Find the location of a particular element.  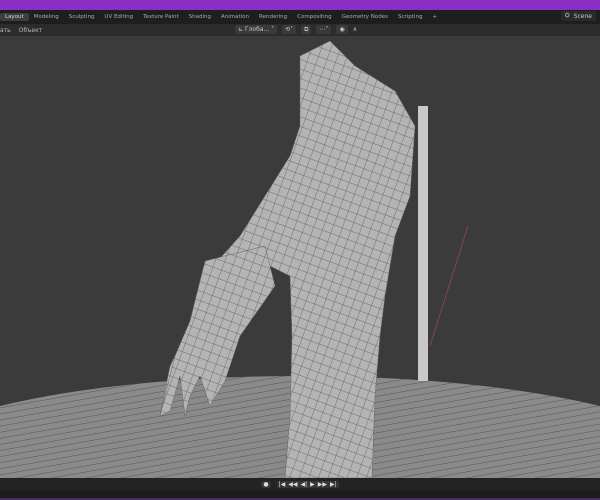

play-button: ▶ is located at coordinates (312, 484).